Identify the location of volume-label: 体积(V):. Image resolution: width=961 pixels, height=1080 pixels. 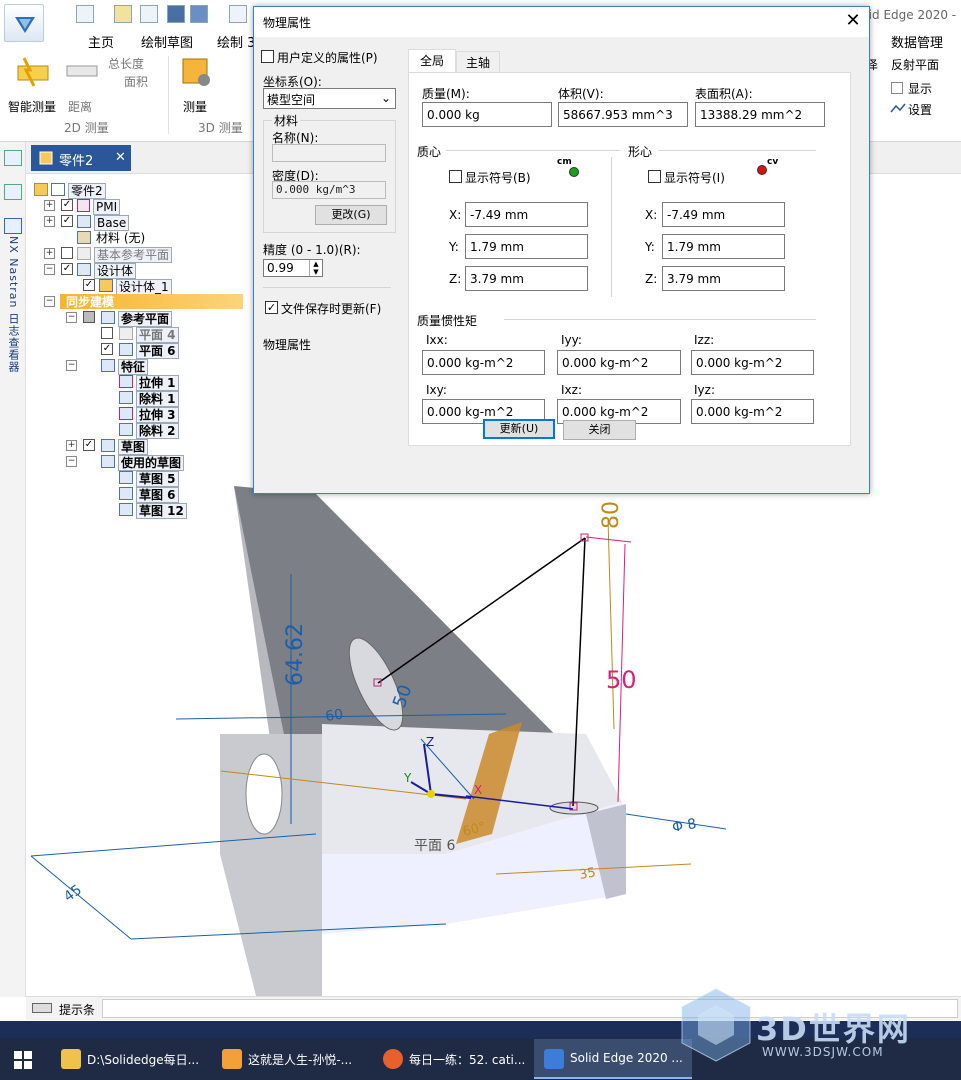
(581, 94).